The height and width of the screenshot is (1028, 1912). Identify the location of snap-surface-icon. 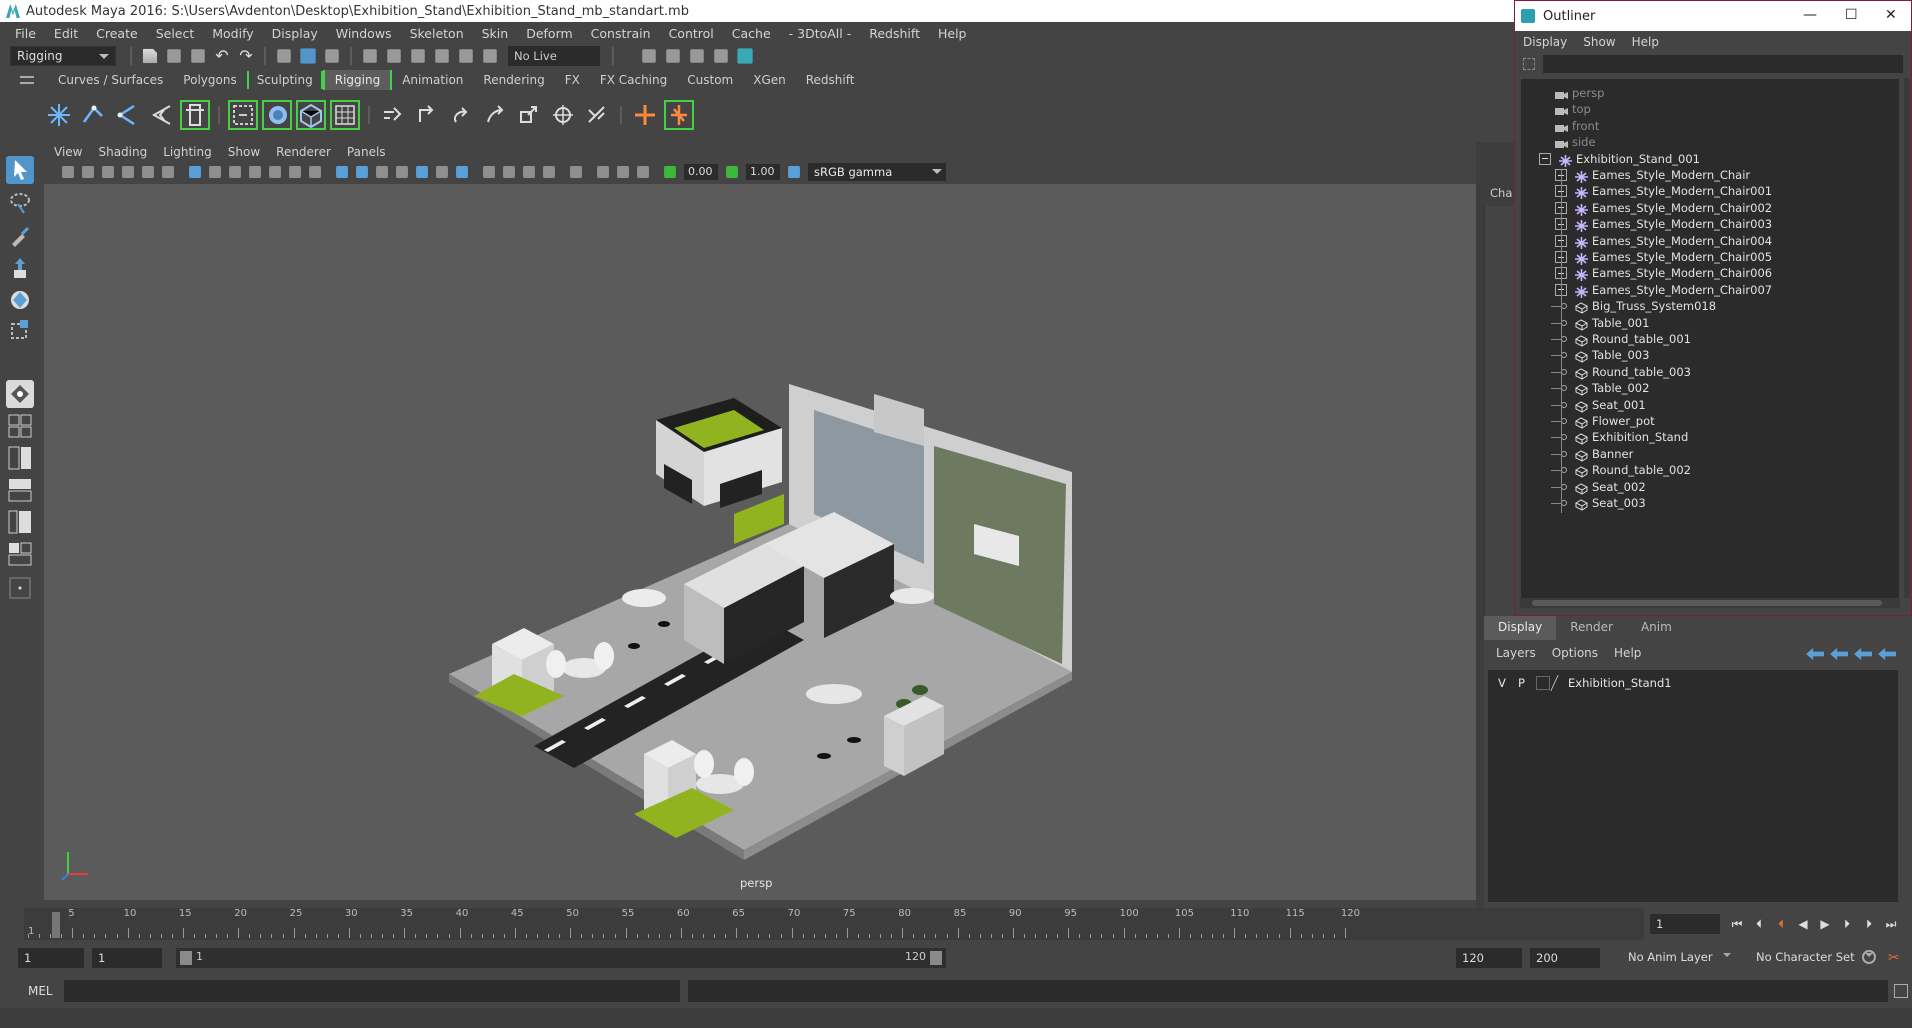
(466, 56).